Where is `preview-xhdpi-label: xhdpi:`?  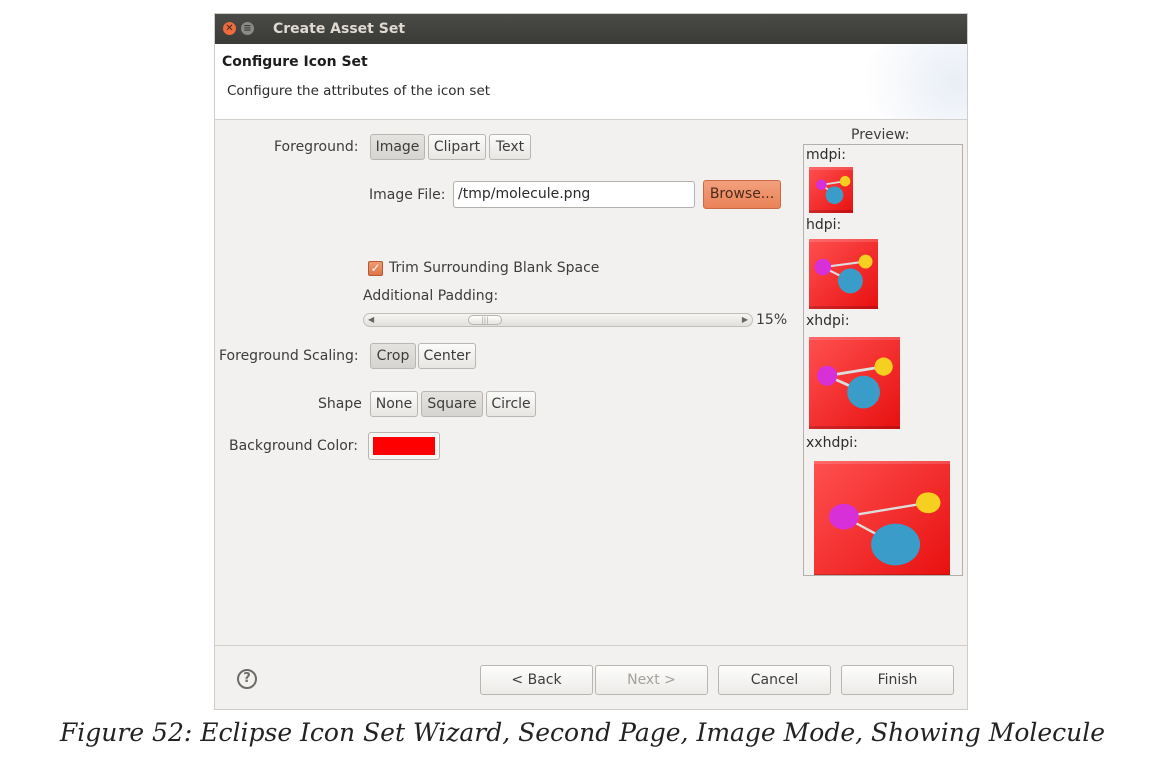 preview-xhdpi-label: xhdpi: is located at coordinates (828, 321).